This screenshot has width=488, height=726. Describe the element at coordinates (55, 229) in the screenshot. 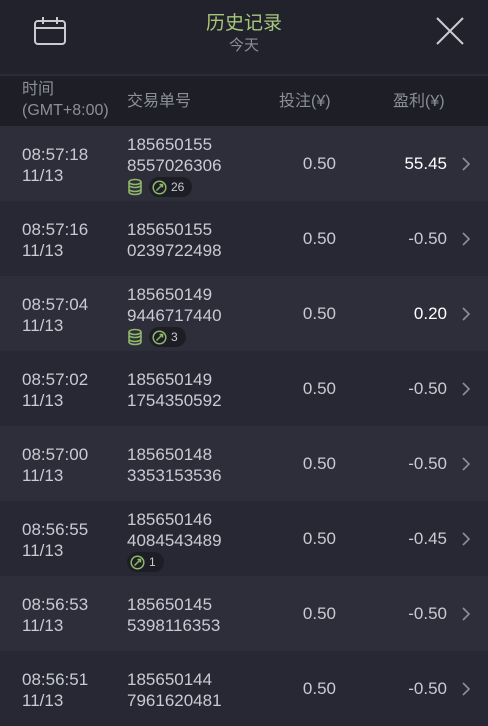

I see `time-value: 08:57:16` at that location.